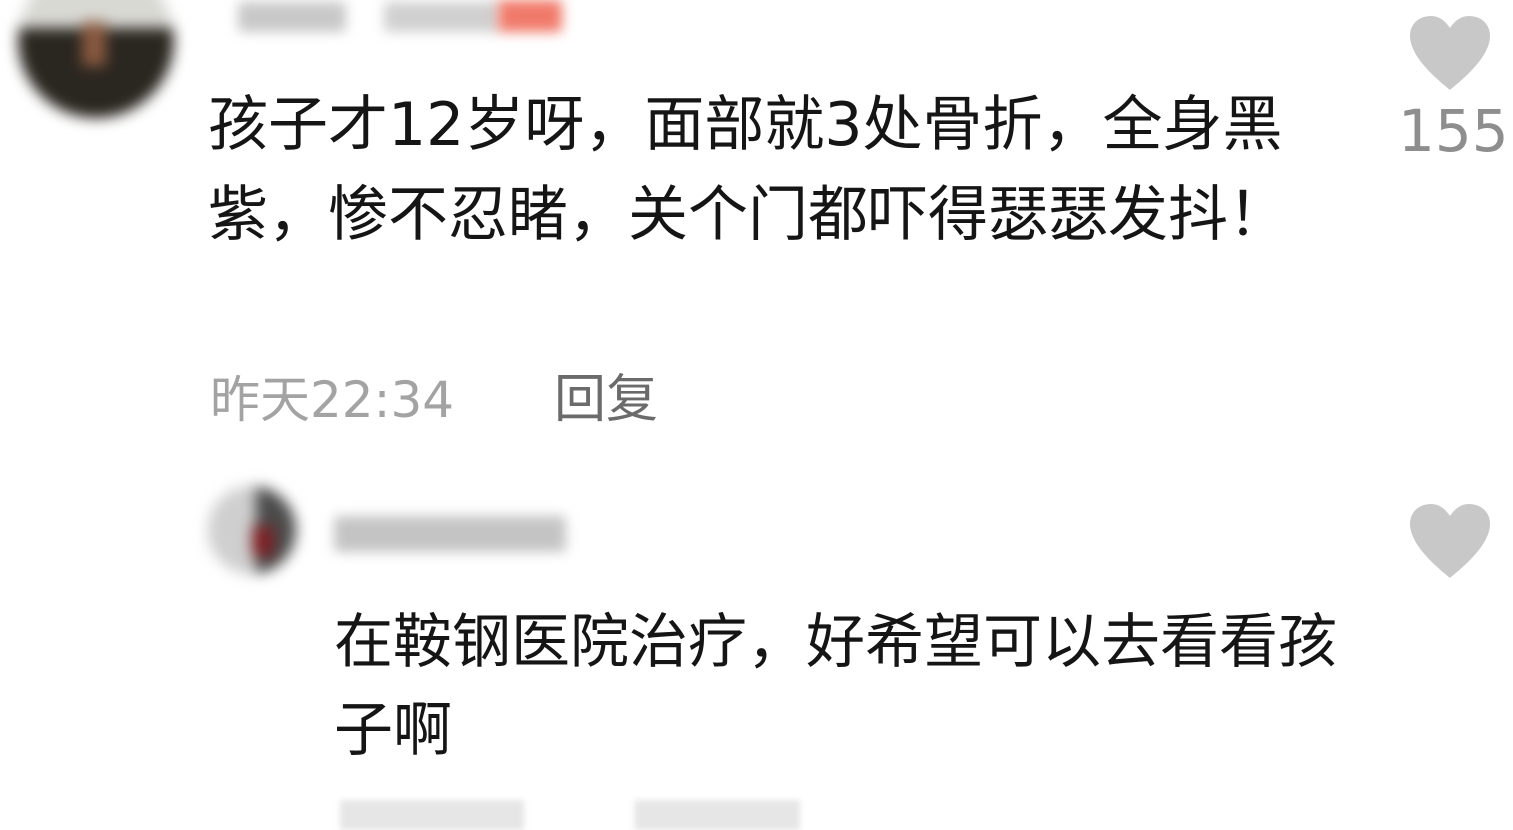 Image resolution: width=1513 pixels, height=830 pixels. What do you see at coordinates (748, 170) in the screenshot?
I see `comment-text: 孩子才12岁呀，面部就3处骨折，全身黑紫，惨不忍睹，关个门都吓得瑟瑟发抖！` at bounding box center [748, 170].